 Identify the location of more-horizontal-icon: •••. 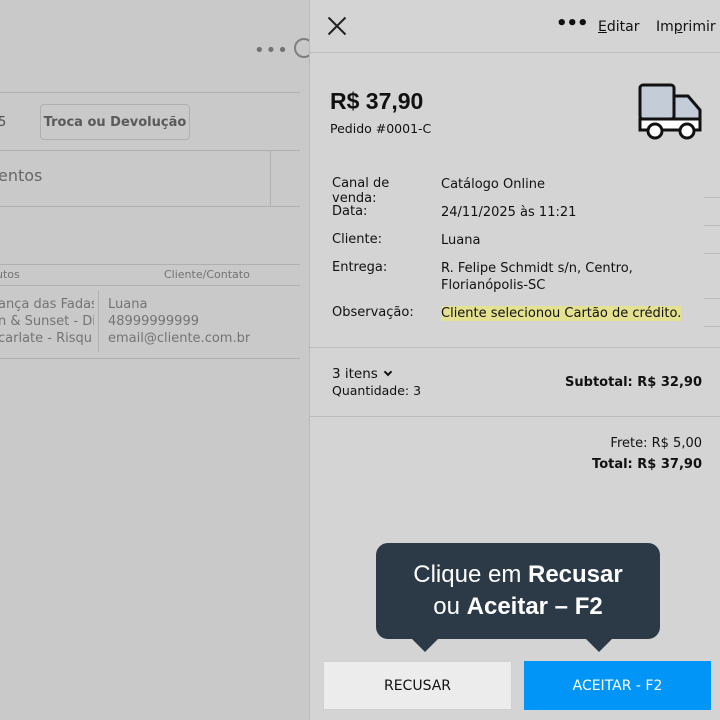
(572, 23).